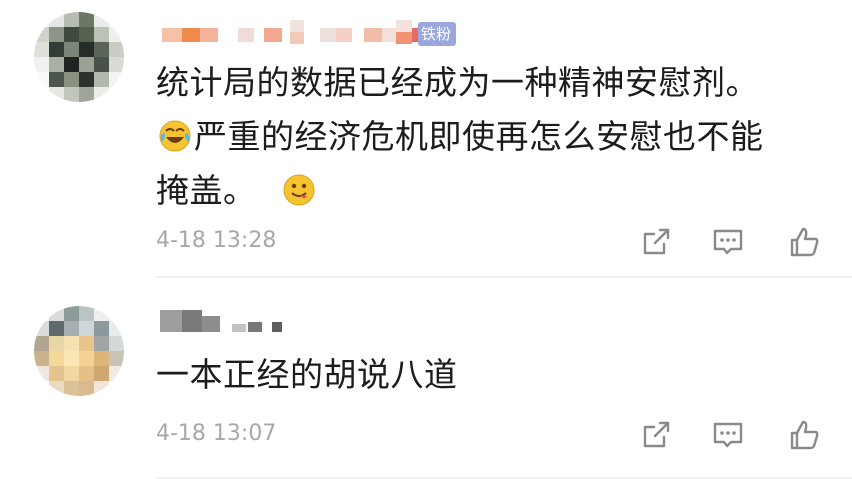  I want to click on comment-text-line: 掩盖。, so click(486, 191).